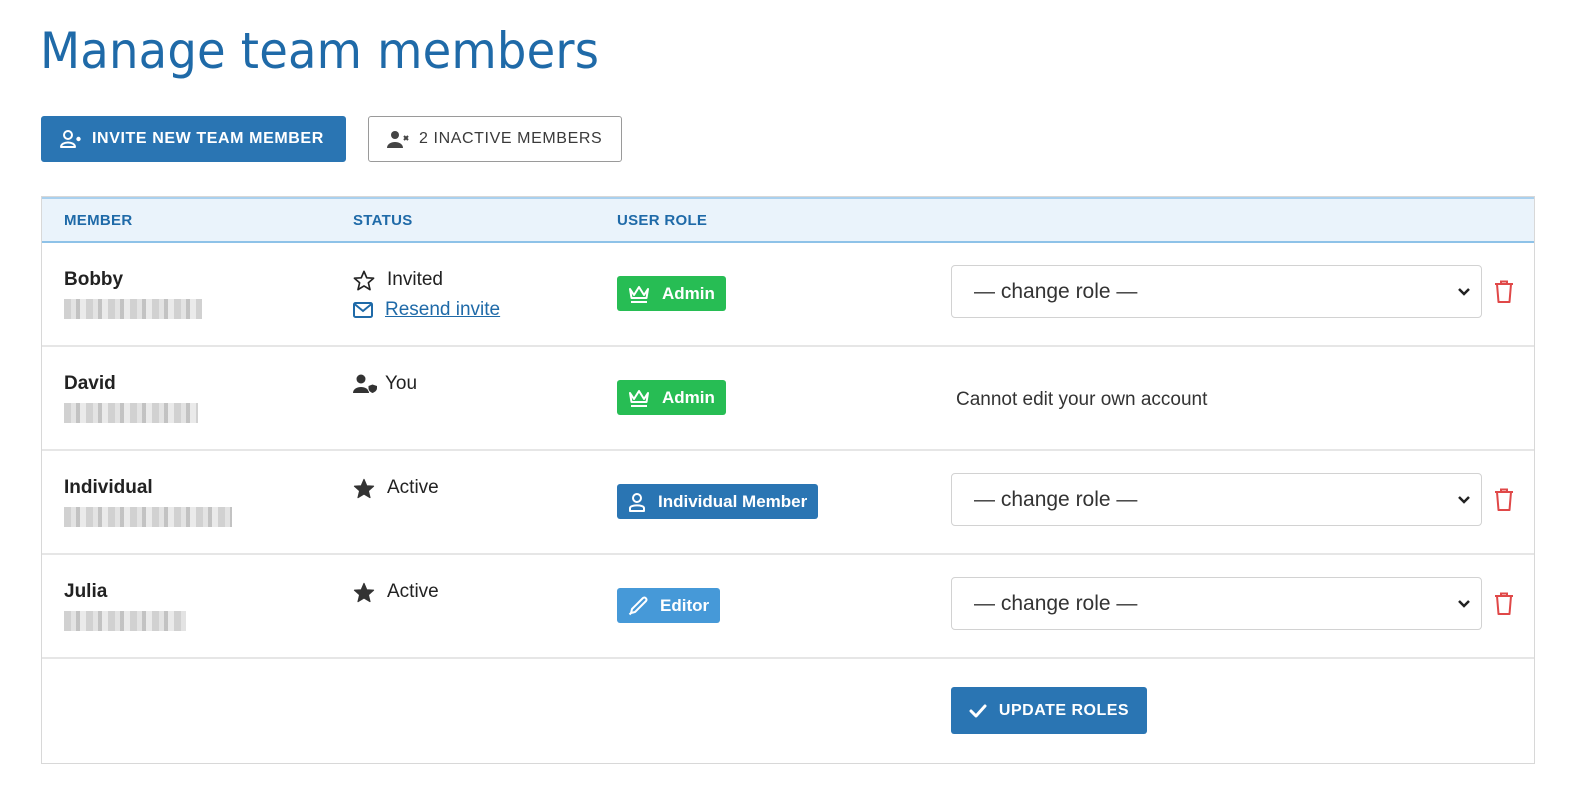 The width and height of the screenshot is (1580, 790). I want to click on member-name: Julia, so click(86, 591).